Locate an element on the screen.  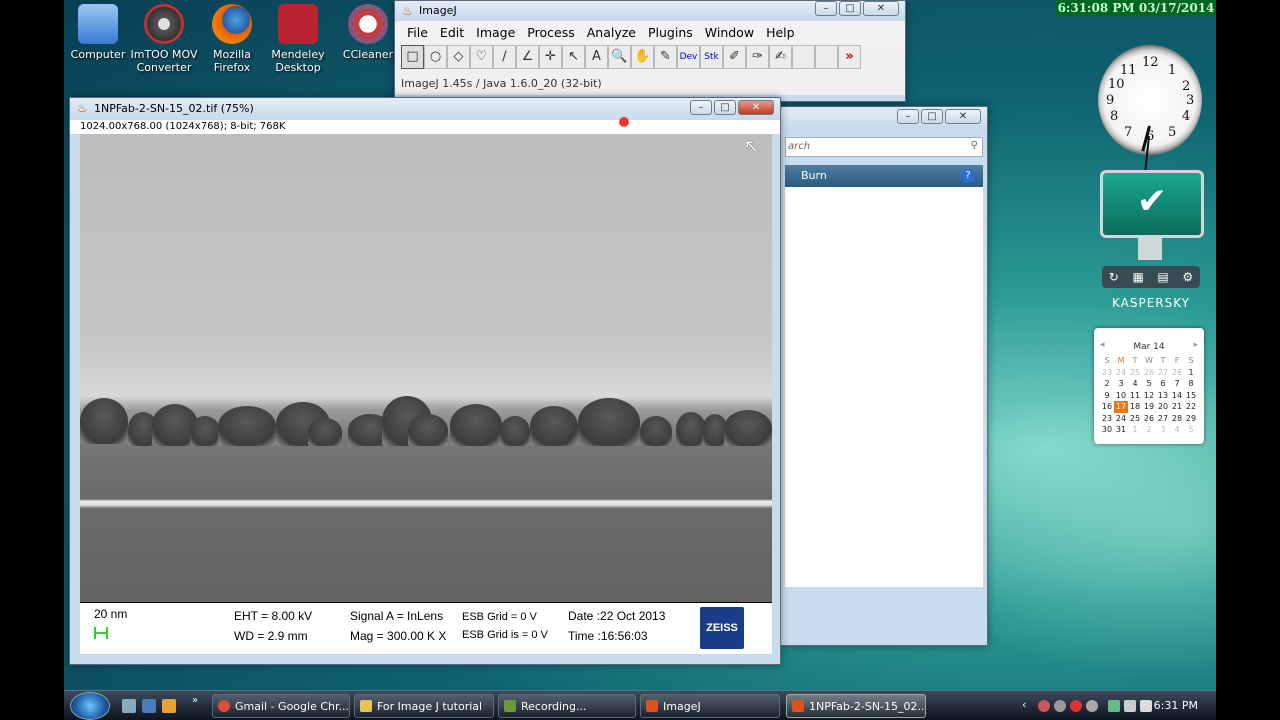
empty-tool-slot is located at coordinates (803, 57).